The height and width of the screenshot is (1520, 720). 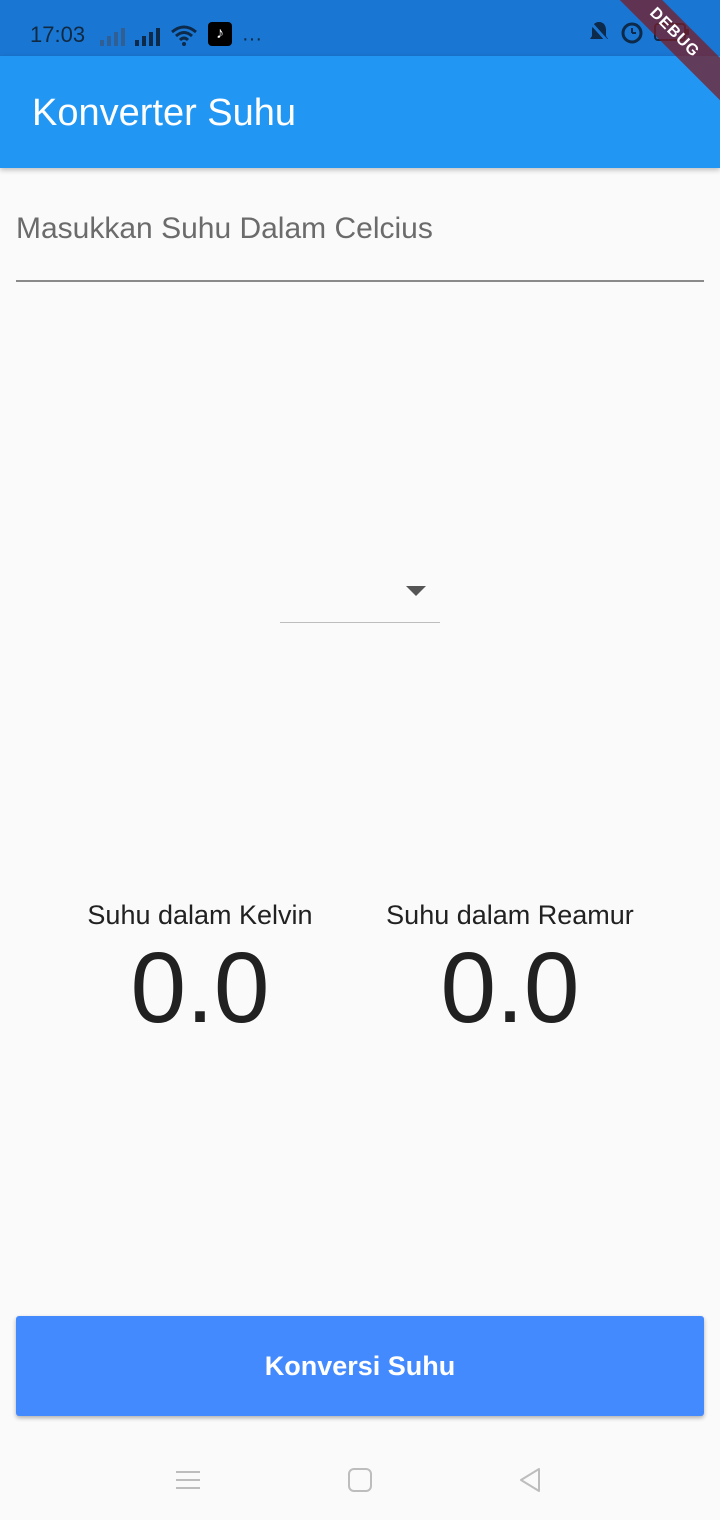 What do you see at coordinates (360, 1480) in the screenshot?
I see `home-icon` at bounding box center [360, 1480].